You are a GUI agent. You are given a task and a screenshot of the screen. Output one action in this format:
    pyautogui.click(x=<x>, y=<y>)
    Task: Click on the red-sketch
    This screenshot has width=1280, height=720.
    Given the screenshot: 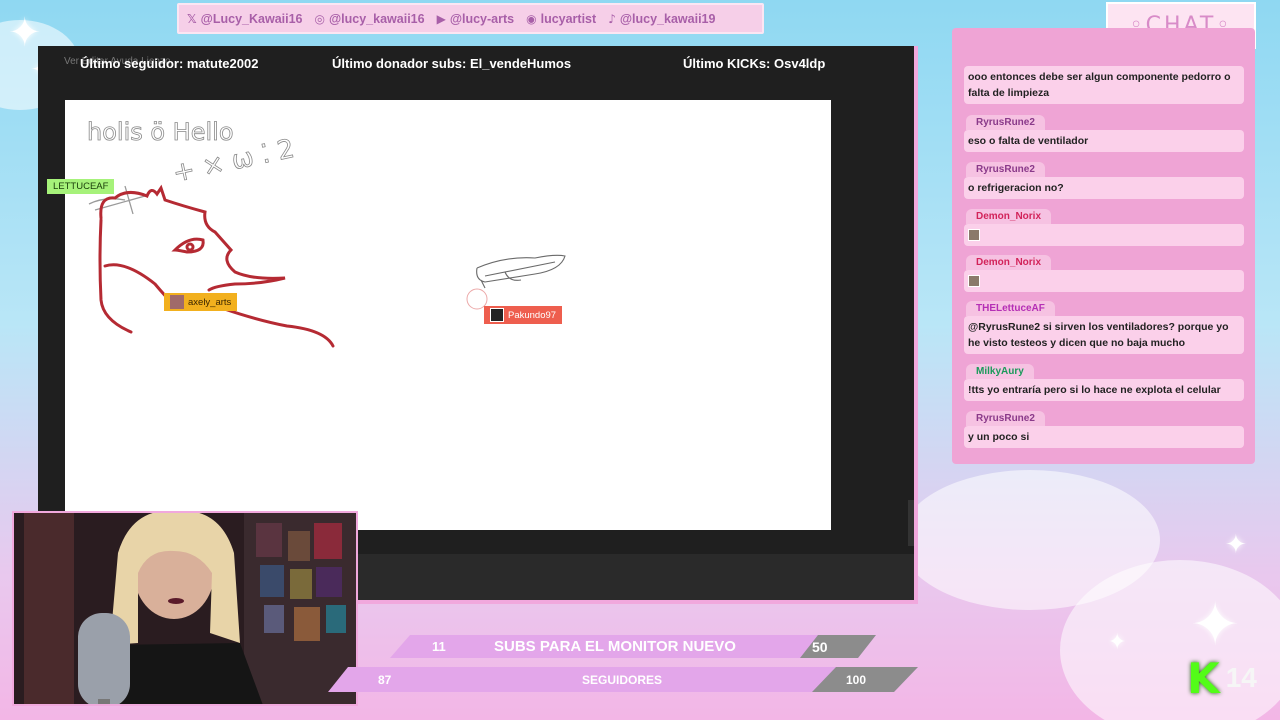 What is the action you would take?
    pyautogui.click(x=216, y=266)
    